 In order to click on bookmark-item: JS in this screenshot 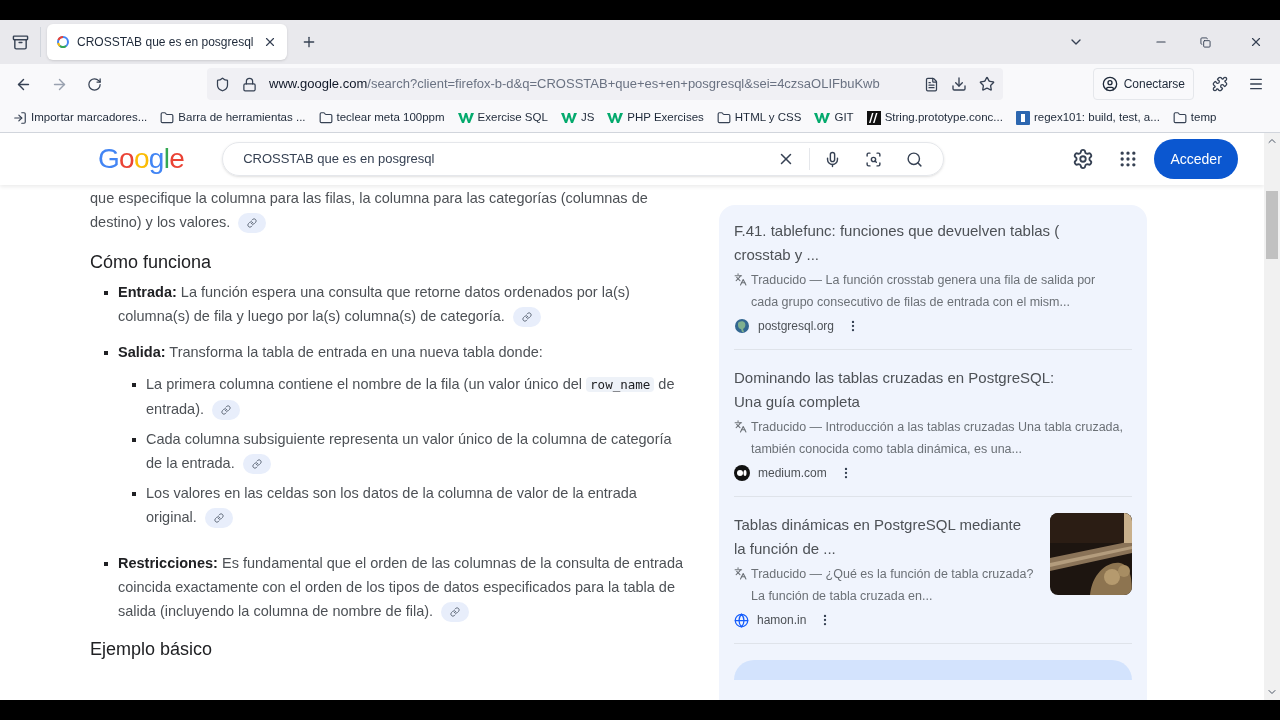, I will do `click(577, 118)`.